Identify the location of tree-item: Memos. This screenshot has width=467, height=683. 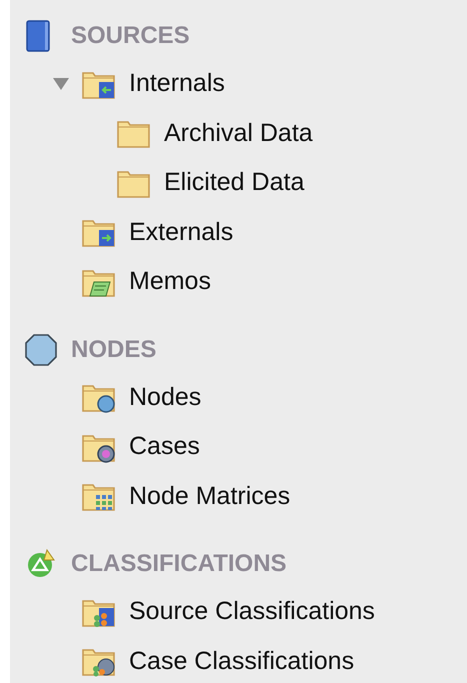
(170, 281).